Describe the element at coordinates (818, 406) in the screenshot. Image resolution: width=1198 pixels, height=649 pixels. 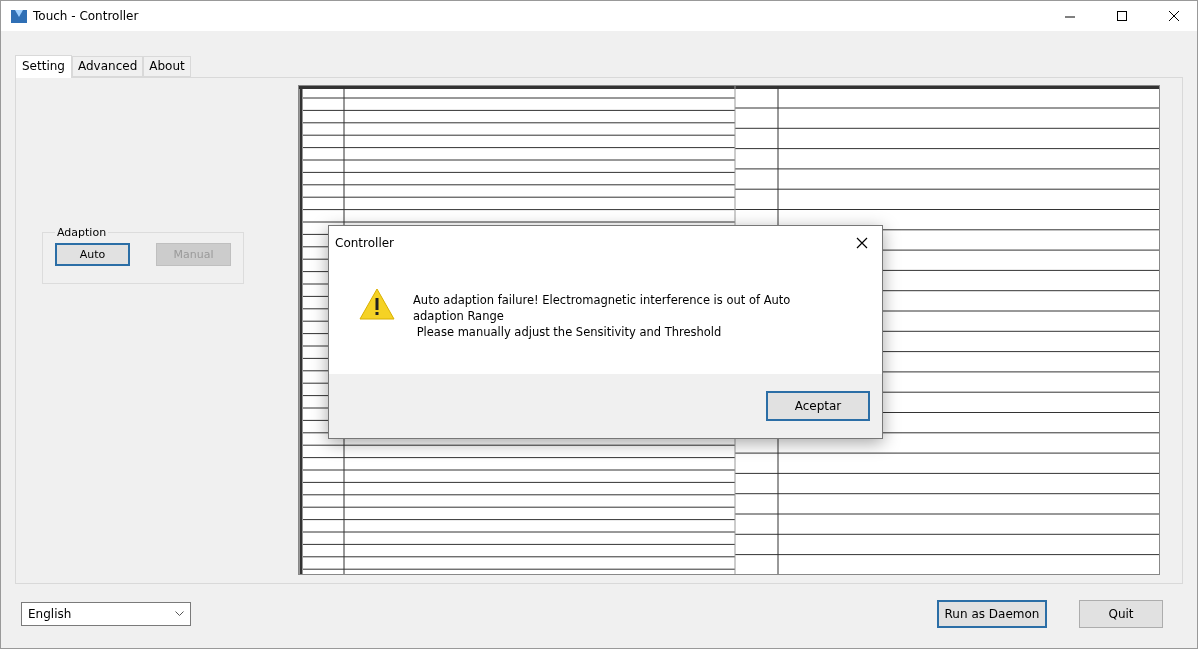
I see `accept-button: Aceptar` at that location.